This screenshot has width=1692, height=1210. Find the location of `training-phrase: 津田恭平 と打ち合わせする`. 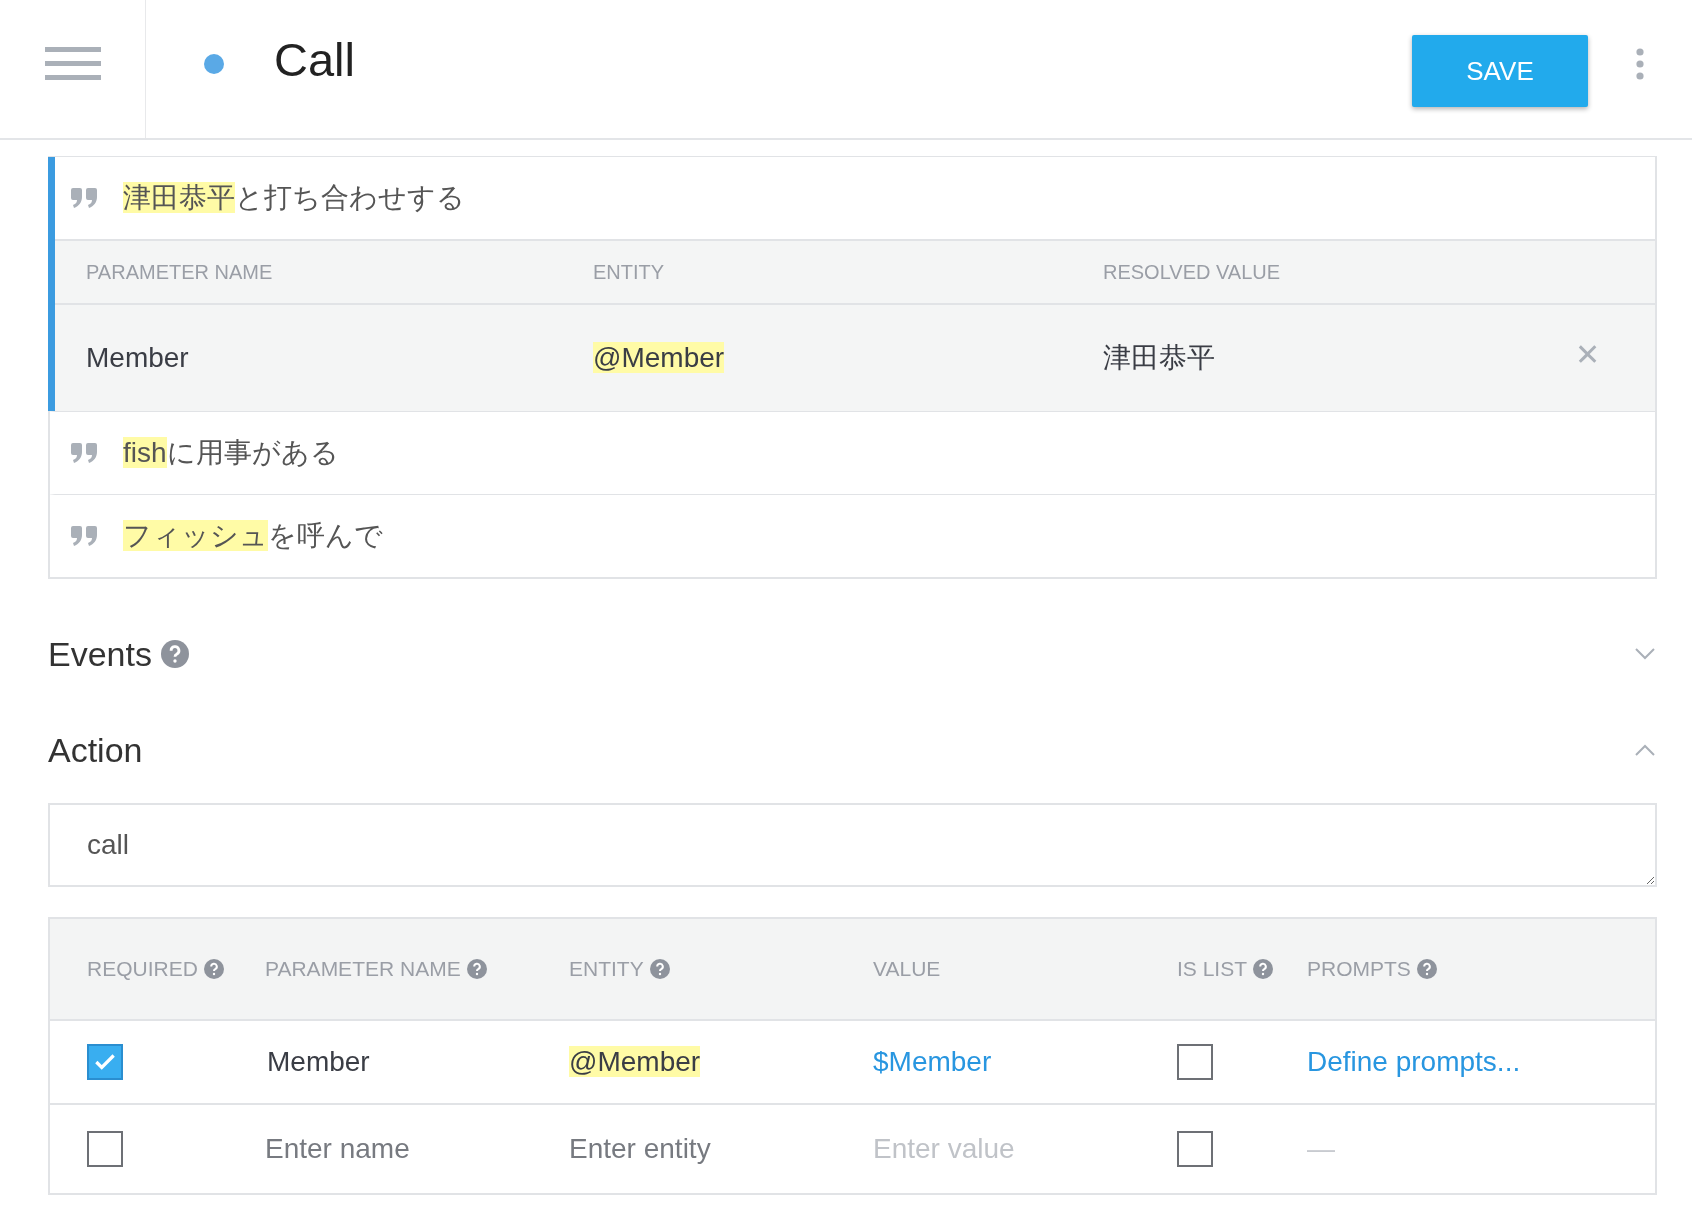

training-phrase: 津田恭平 と打ち合わせする is located at coordinates (294, 198).